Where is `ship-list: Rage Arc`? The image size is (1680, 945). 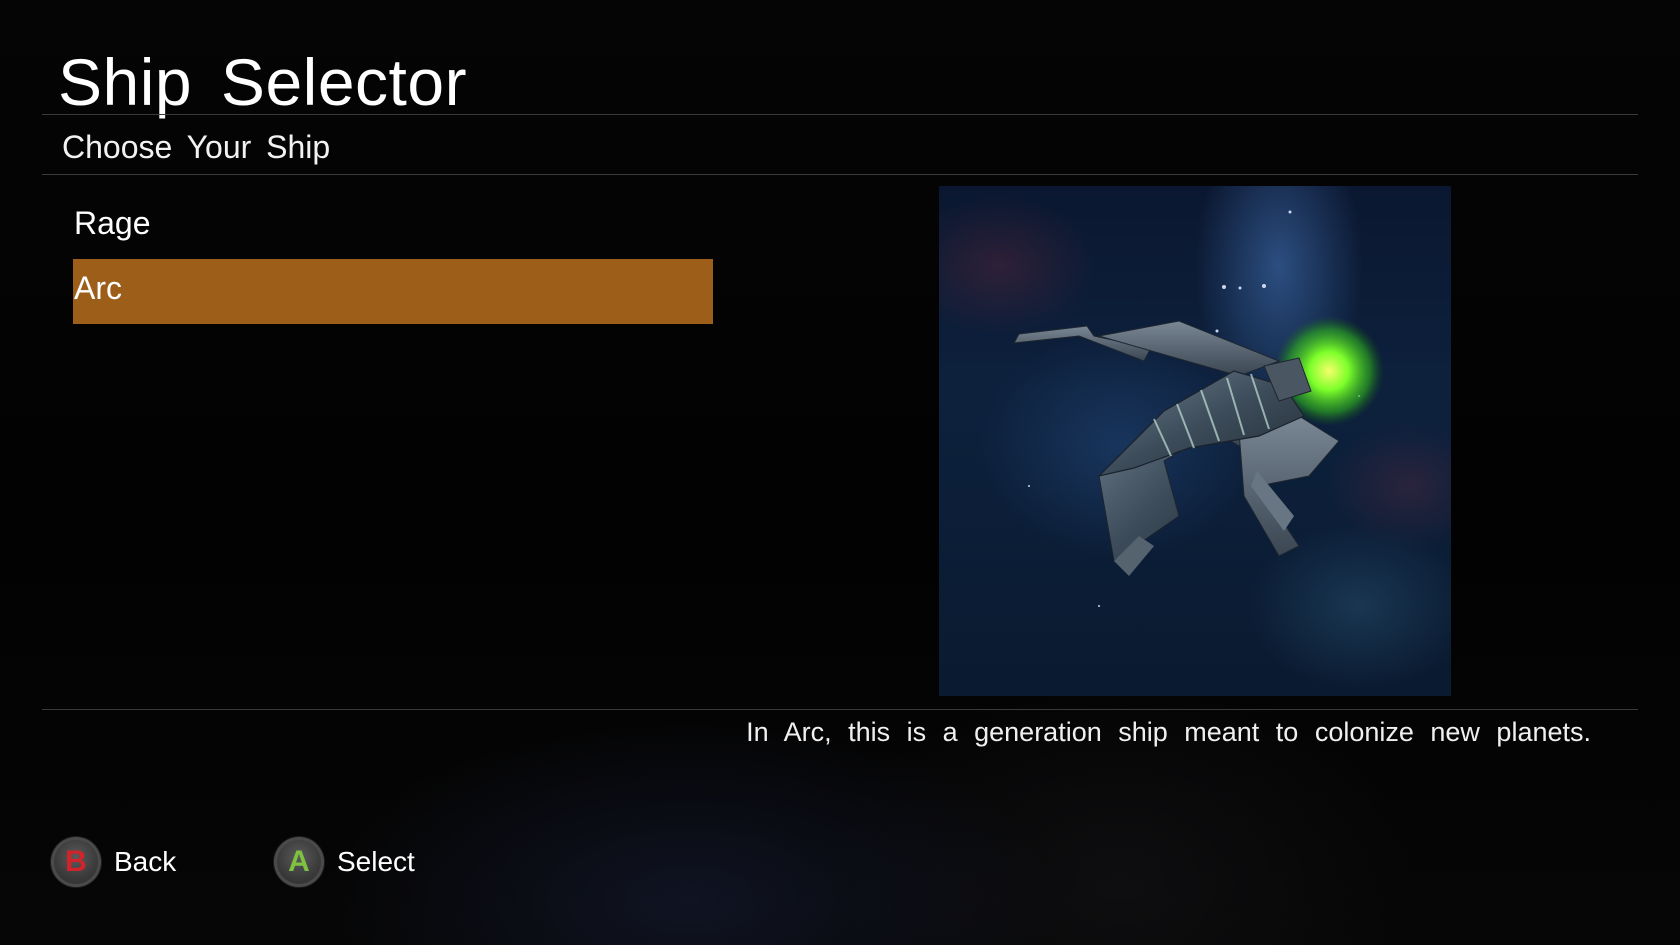 ship-list: Rage Arc is located at coordinates (393, 259).